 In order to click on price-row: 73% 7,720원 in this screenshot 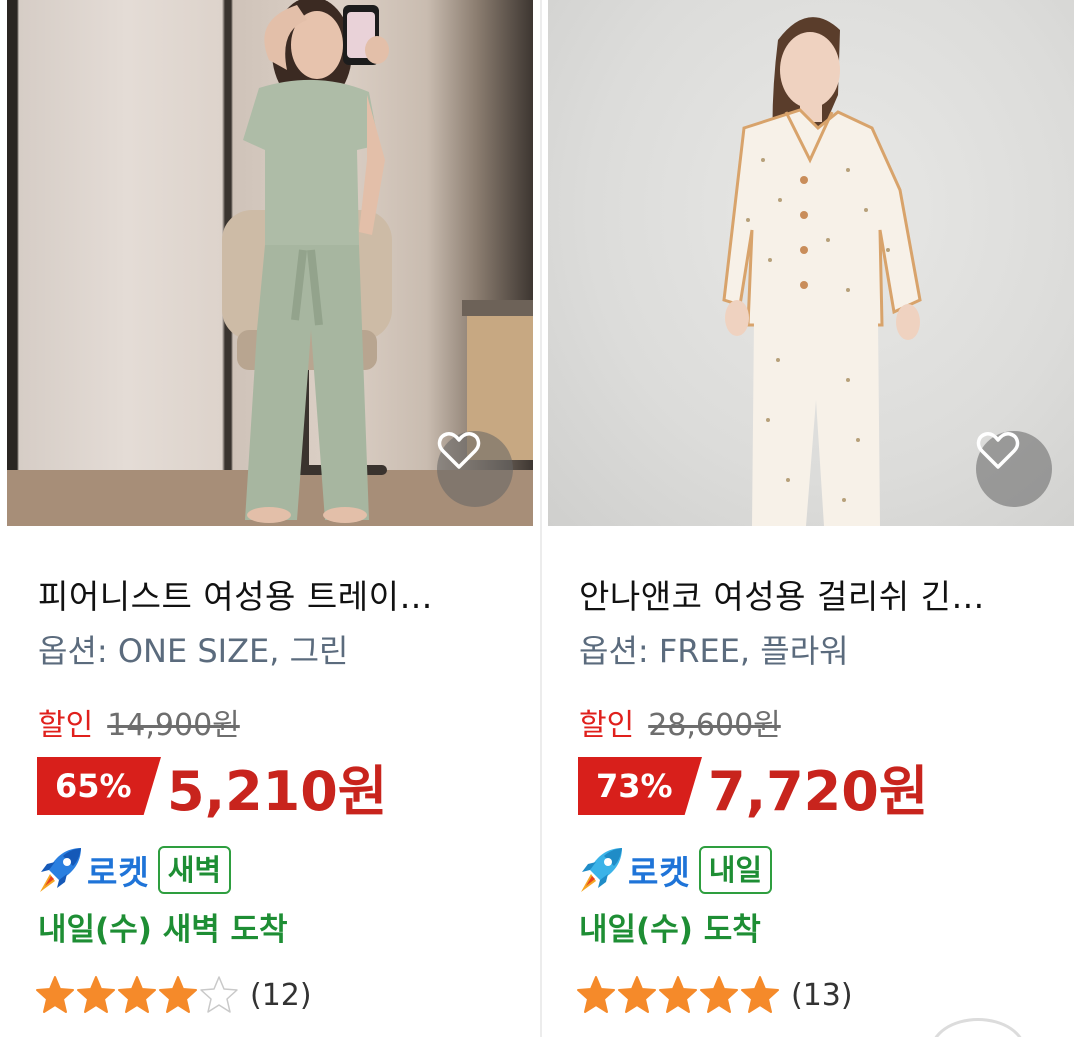, I will do `click(753, 789)`.